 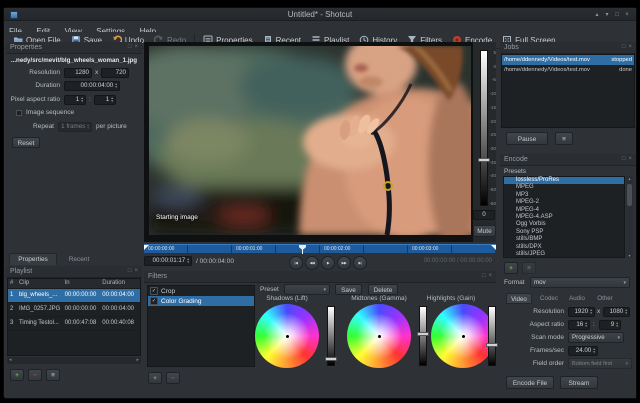 What do you see at coordinates (492, 345) in the screenshot?
I see `highlights-level-handle` at bounding box center [492, 345].